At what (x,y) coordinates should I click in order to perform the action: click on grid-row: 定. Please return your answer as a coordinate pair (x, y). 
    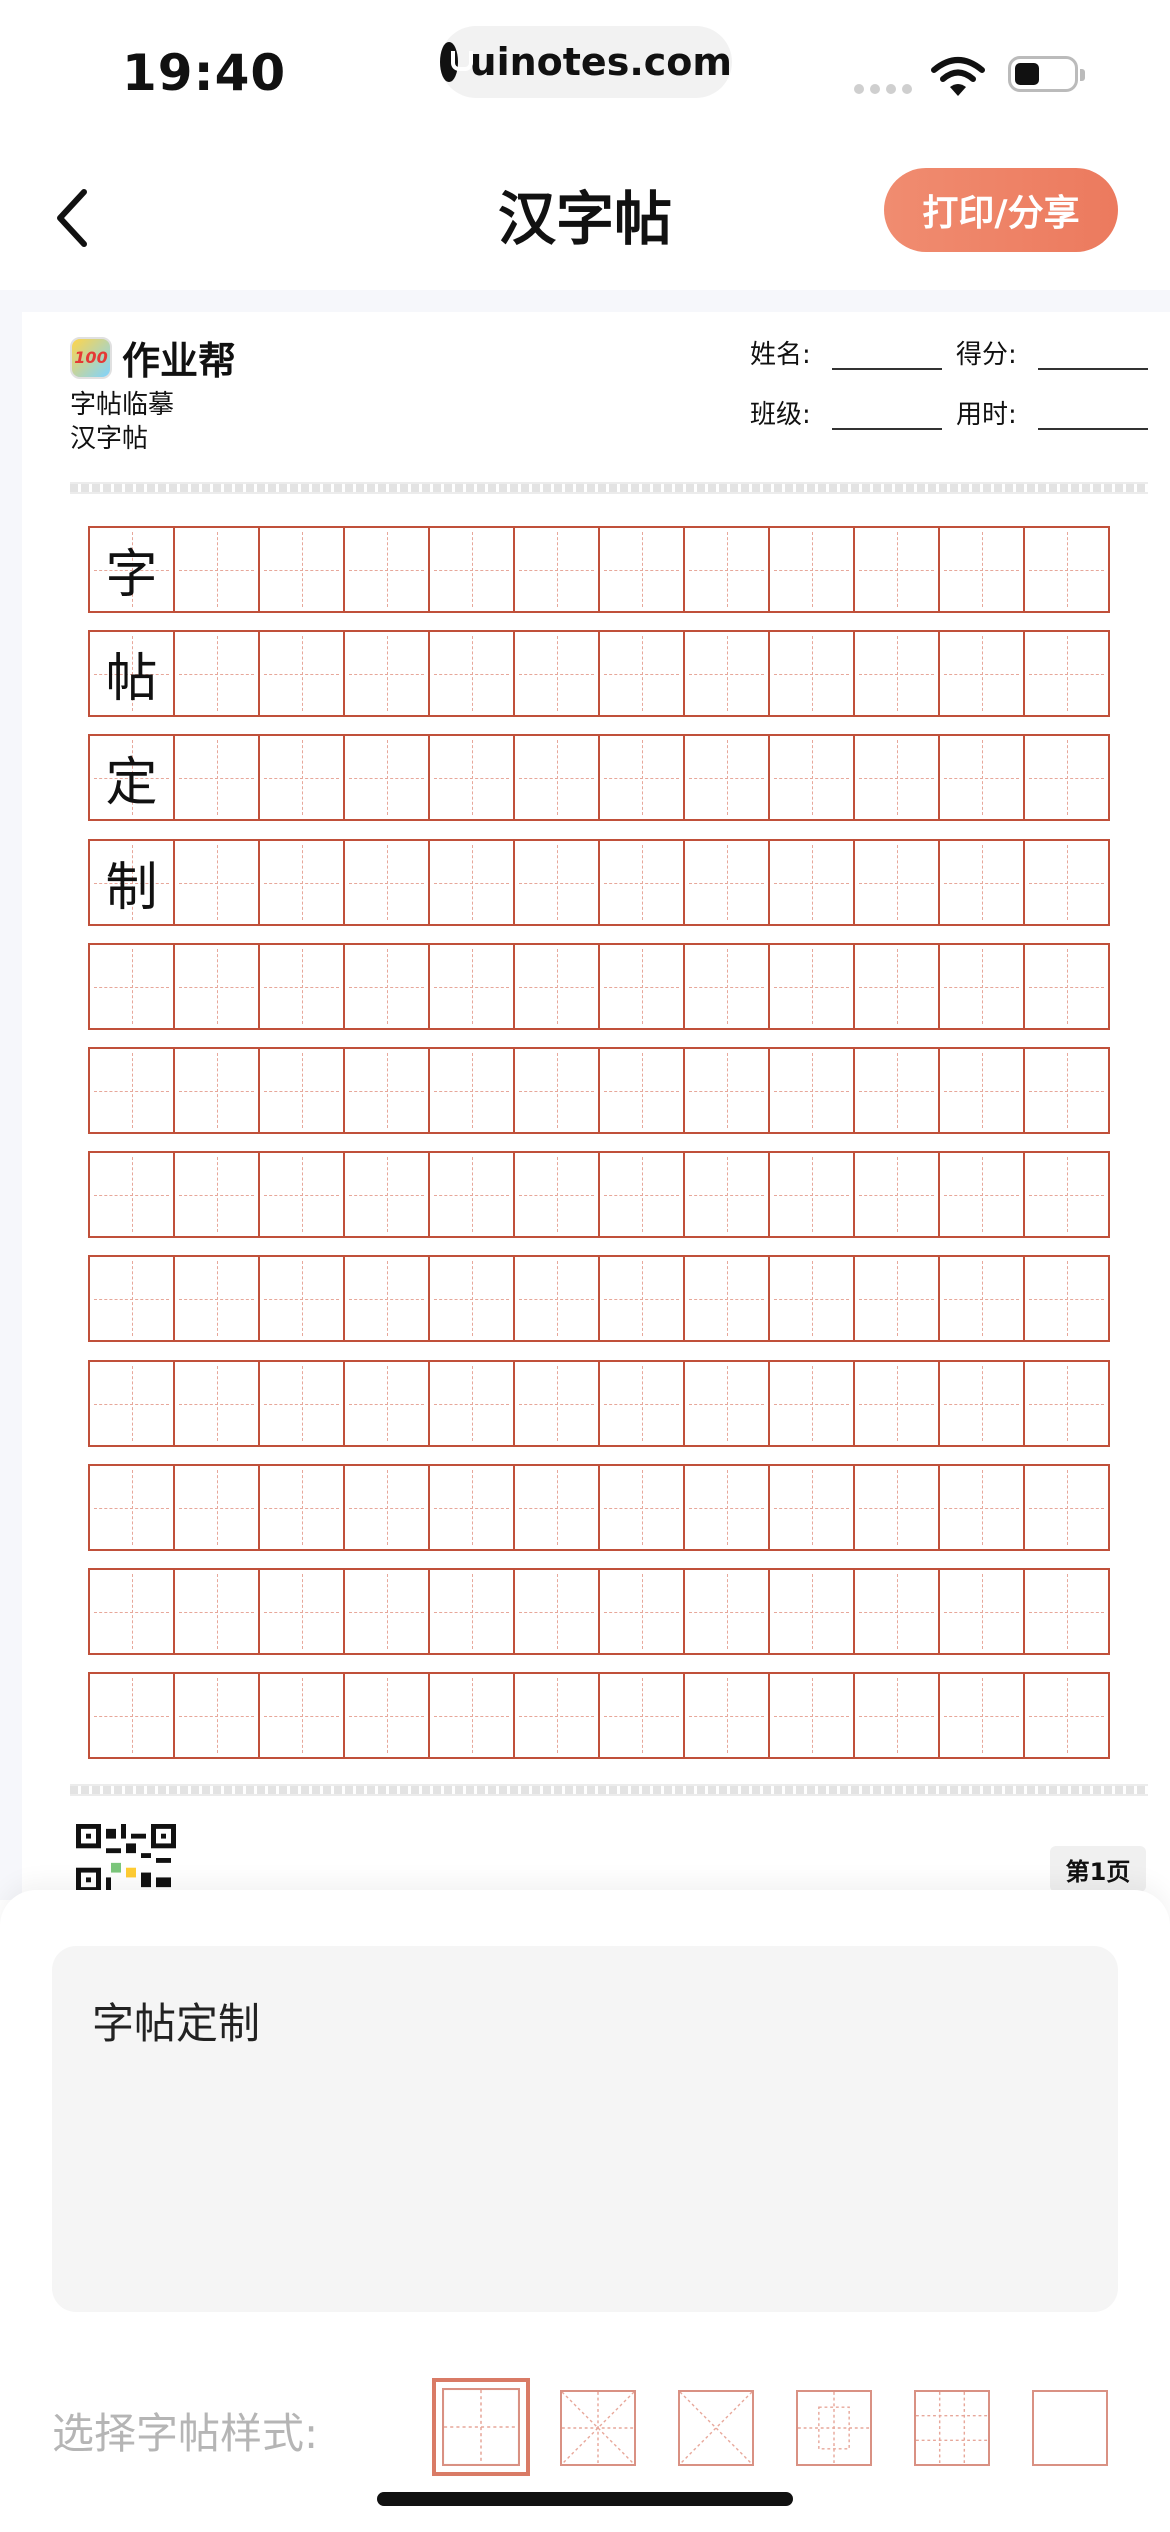
    Looking at the image, I should click on (599, 777).